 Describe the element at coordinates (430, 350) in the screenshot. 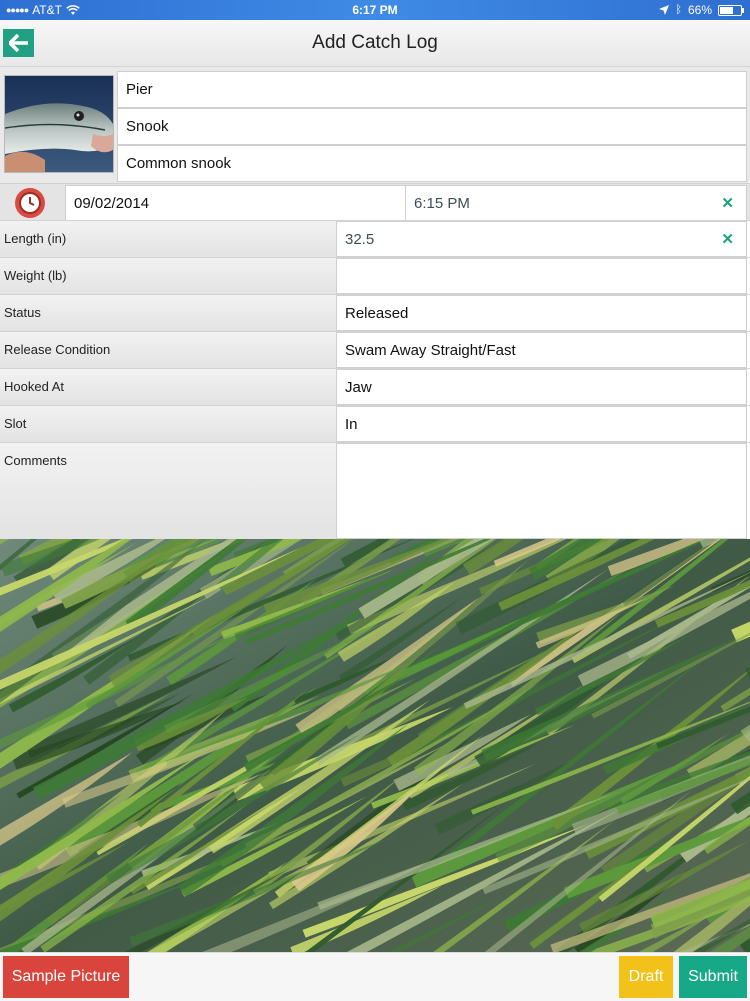

I see `release-condition-value: Swam Away Straight/Fast` at that location.